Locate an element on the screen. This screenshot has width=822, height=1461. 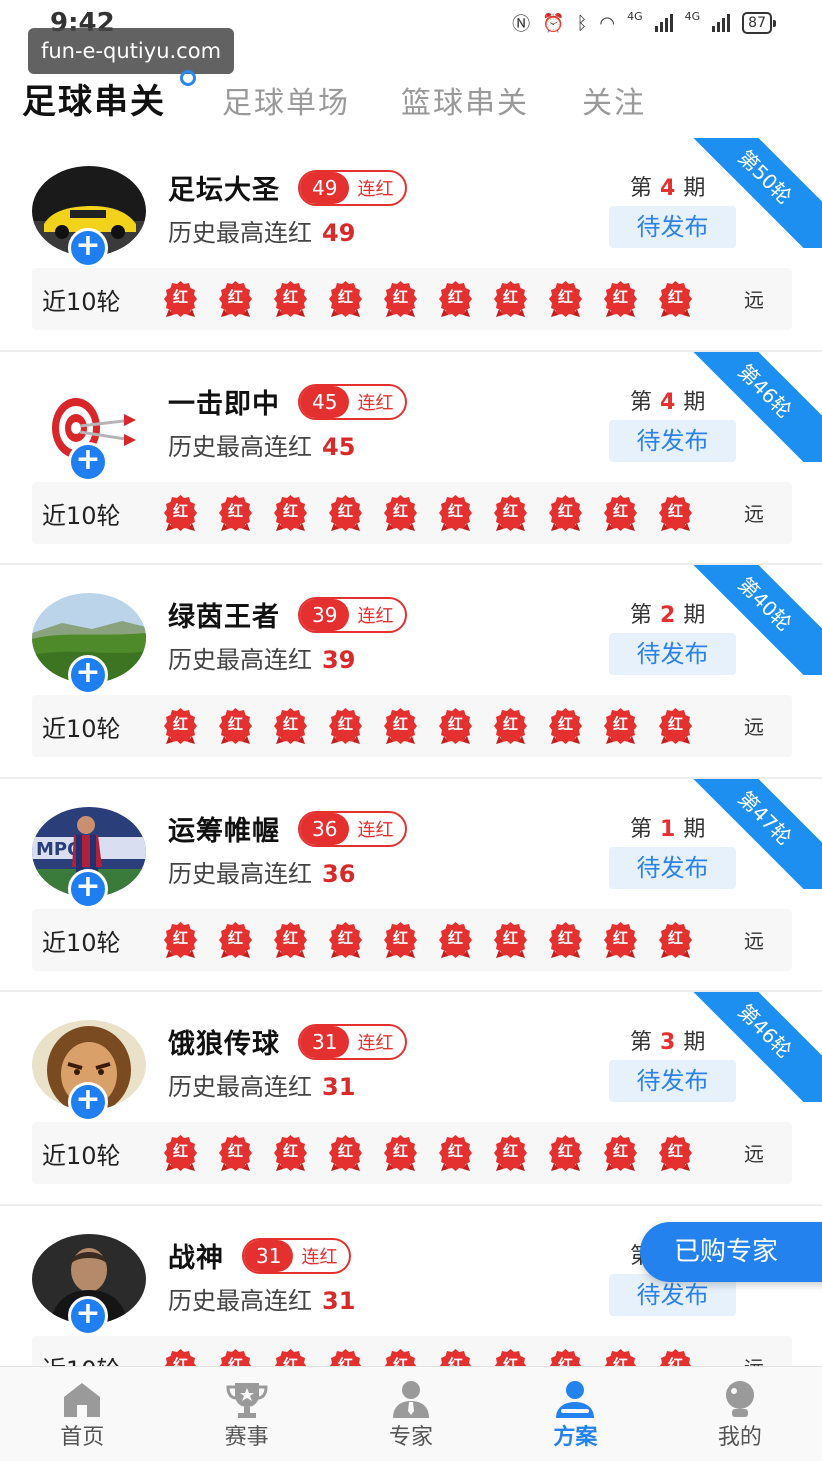
round-ribbon: 第46轮 is located at coordinates (757, 1047).